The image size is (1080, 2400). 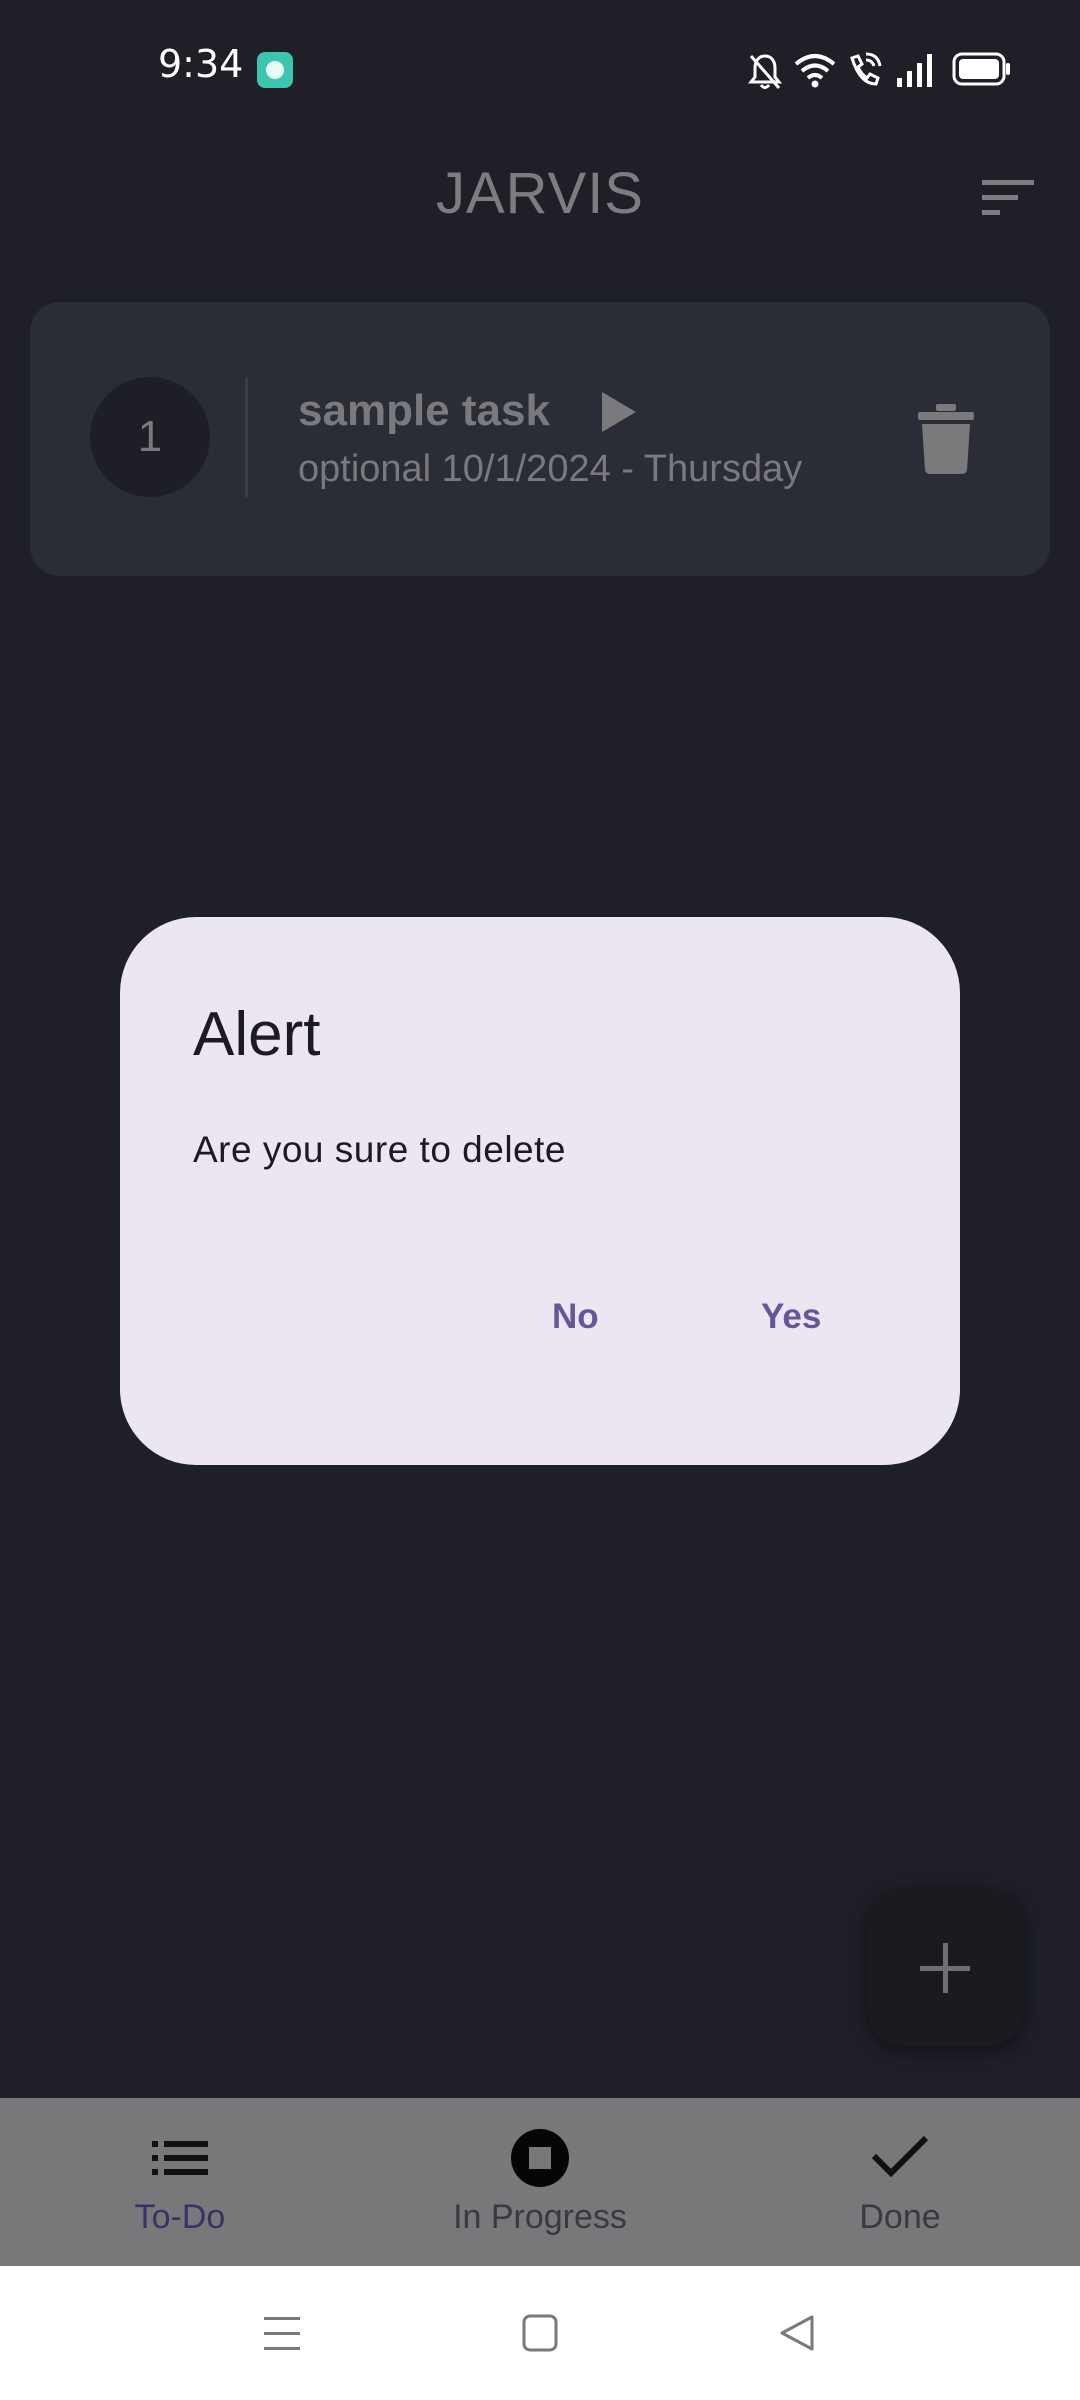 What do you see at coordinates (180, 2217) in the screenshot?
I see `nav-label-todo: To-Do` at bounding box center [180, 2217].